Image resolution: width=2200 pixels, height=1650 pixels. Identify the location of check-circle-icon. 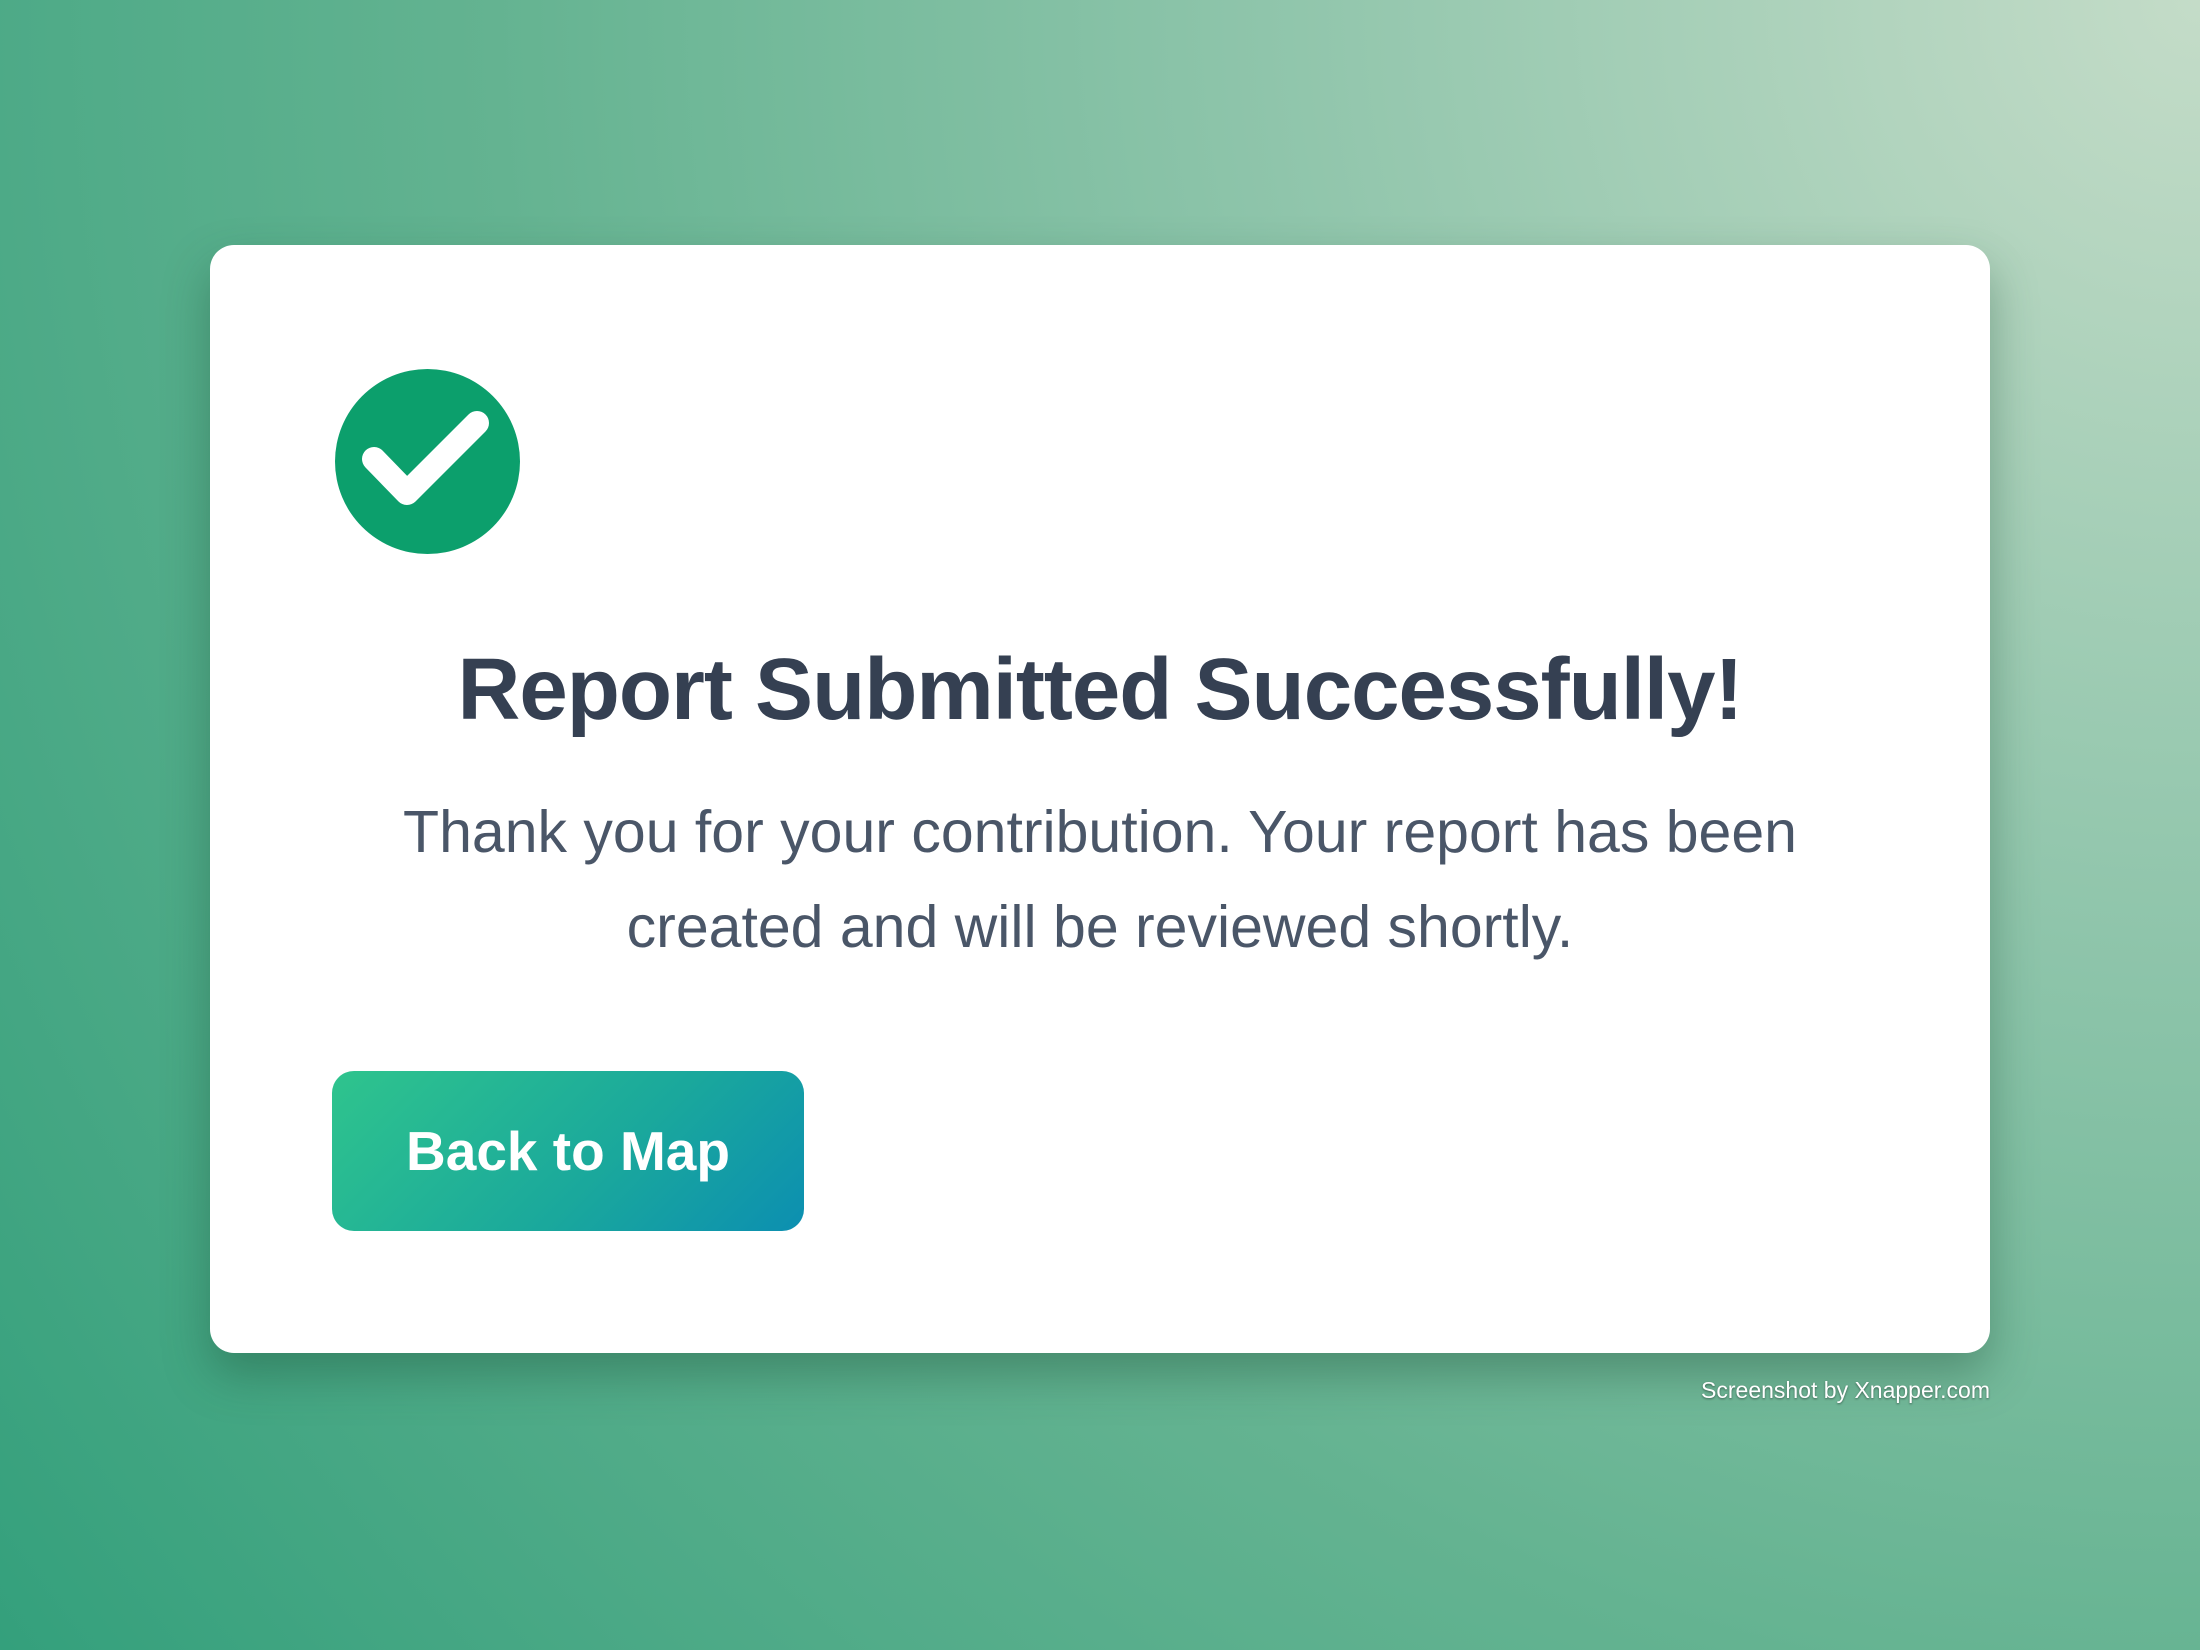
(427, 461).